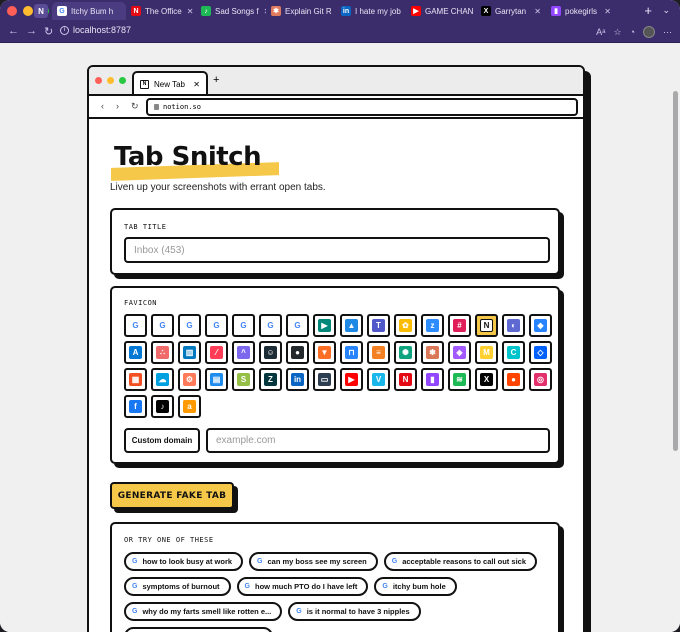 This screenshot has height=632, width=680. I want to click on favicon-option: C, so click(513, 352).